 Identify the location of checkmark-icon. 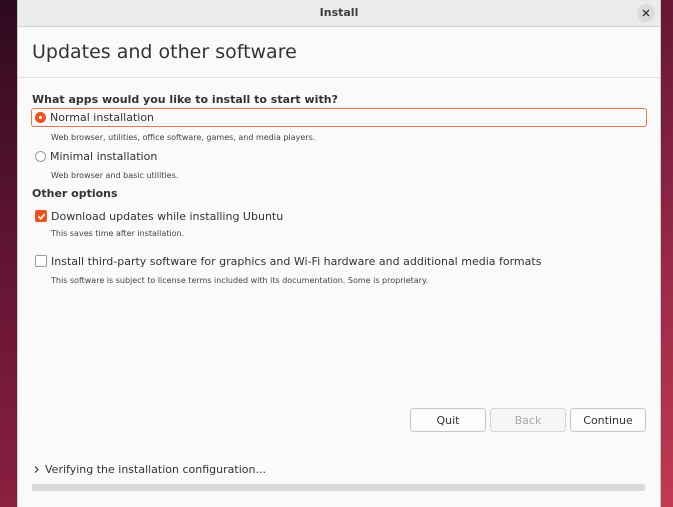
(41, 216).